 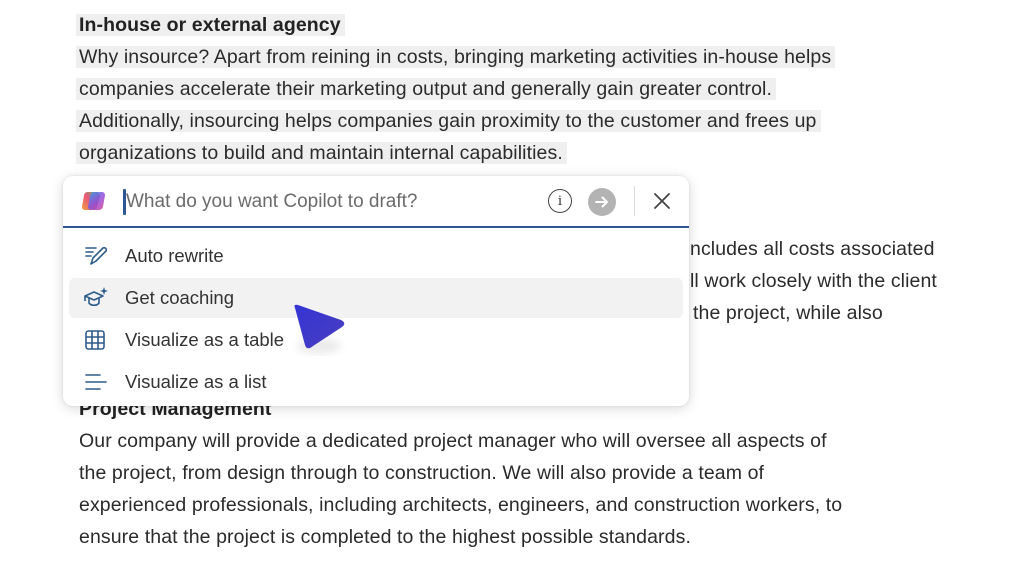 What do you see at coordinates (205, 339) in the screenshot?
I see `menu-item-label: Visualize as a table` at bounding box center [205, 339].